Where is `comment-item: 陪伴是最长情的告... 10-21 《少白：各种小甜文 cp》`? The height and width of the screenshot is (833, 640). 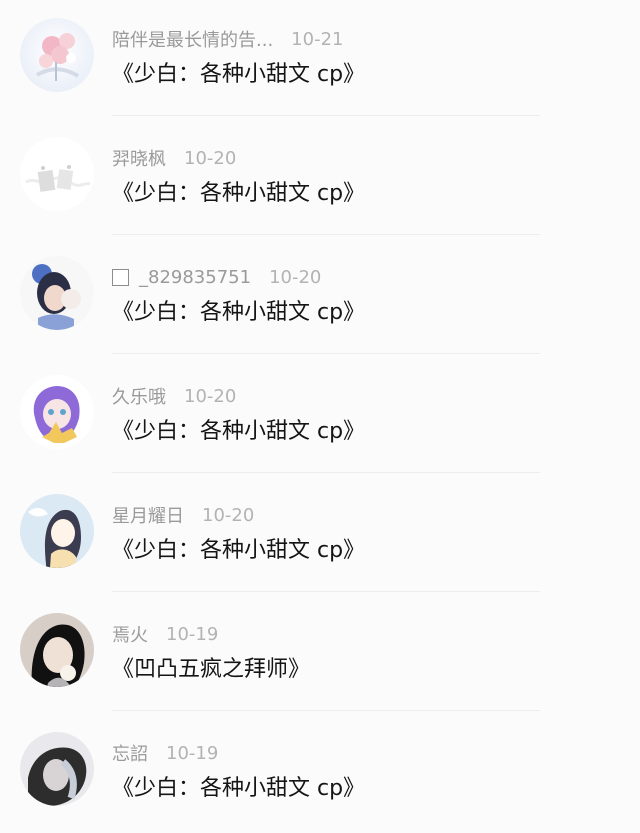 comment-item: 陪伴是最长情的告... 10-21 《少白：各种小甜文 cp》 is located at coordinates (320, 59).